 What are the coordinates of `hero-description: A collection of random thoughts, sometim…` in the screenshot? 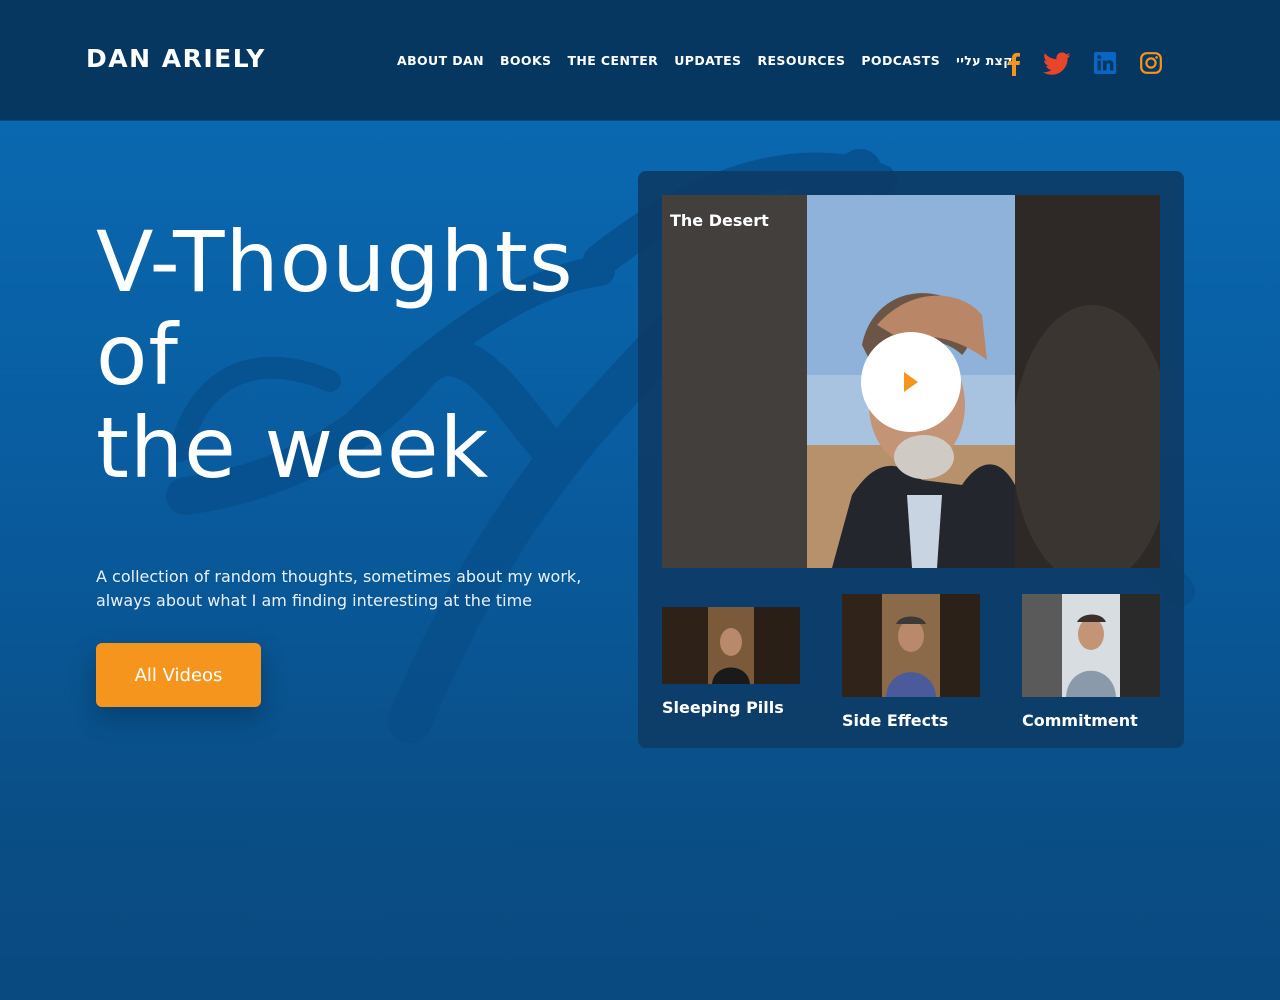 It's located at (339, 588).